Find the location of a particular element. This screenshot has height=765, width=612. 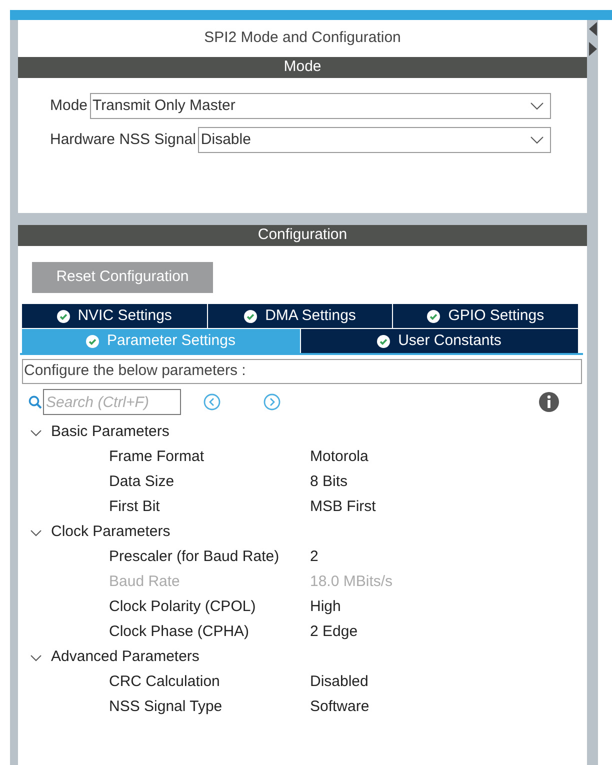

parameter-value: Disabled is located at coordinates (339, 682).